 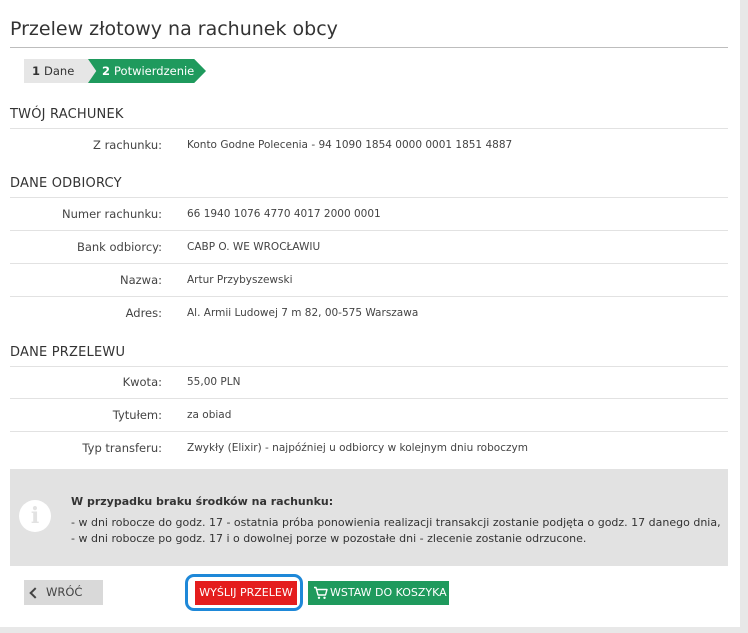 What do you see at coordinates (106, 71) in the screenshot?
I see `step-number: 2` at bounding box center [106, 71].